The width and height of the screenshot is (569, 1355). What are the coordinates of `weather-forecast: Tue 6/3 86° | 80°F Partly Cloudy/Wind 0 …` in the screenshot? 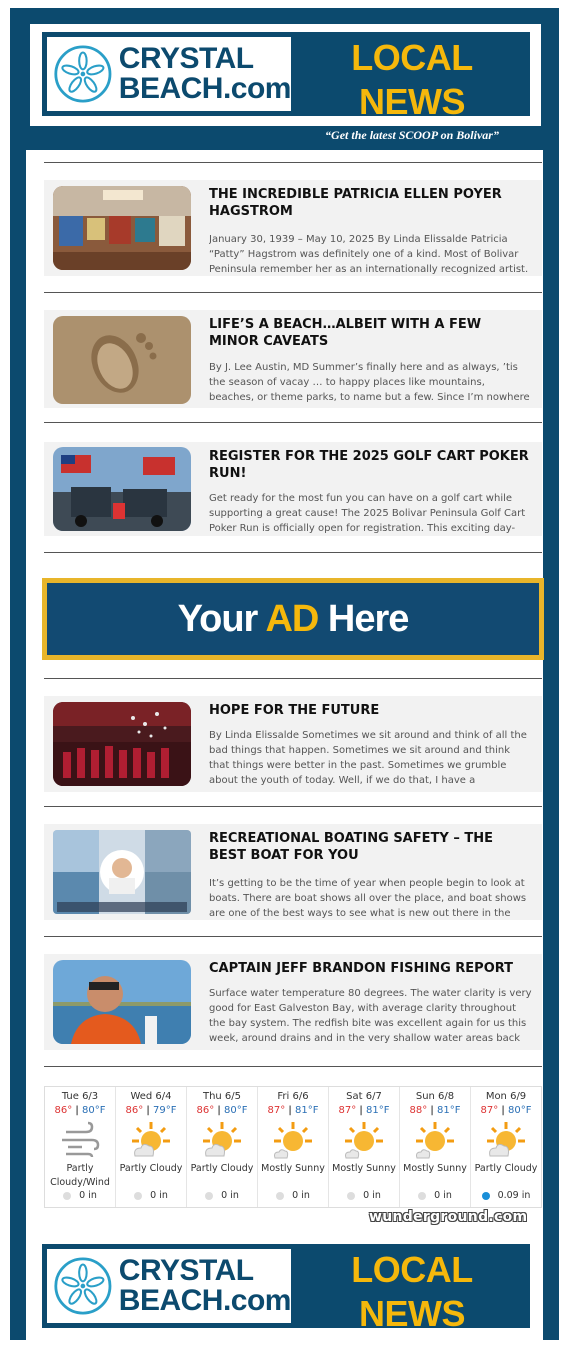 It's located at (293, 1147).